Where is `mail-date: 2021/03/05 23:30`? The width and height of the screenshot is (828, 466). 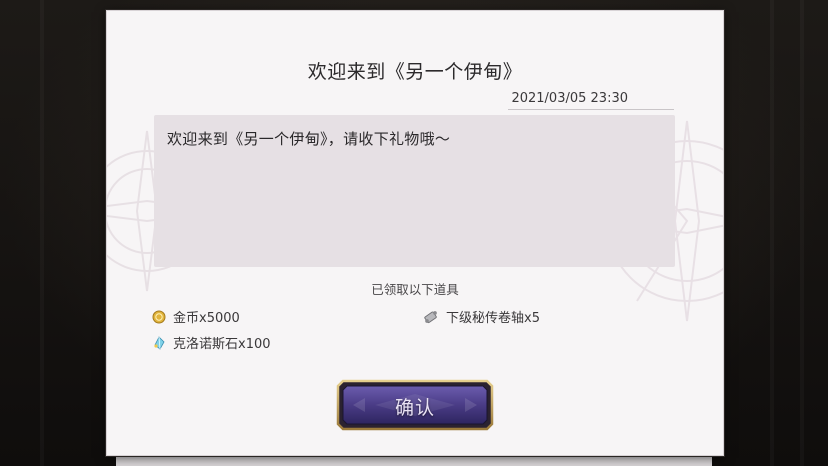 mail-date: 2021/03/05 23:30 is located at coordinates (569, 98).